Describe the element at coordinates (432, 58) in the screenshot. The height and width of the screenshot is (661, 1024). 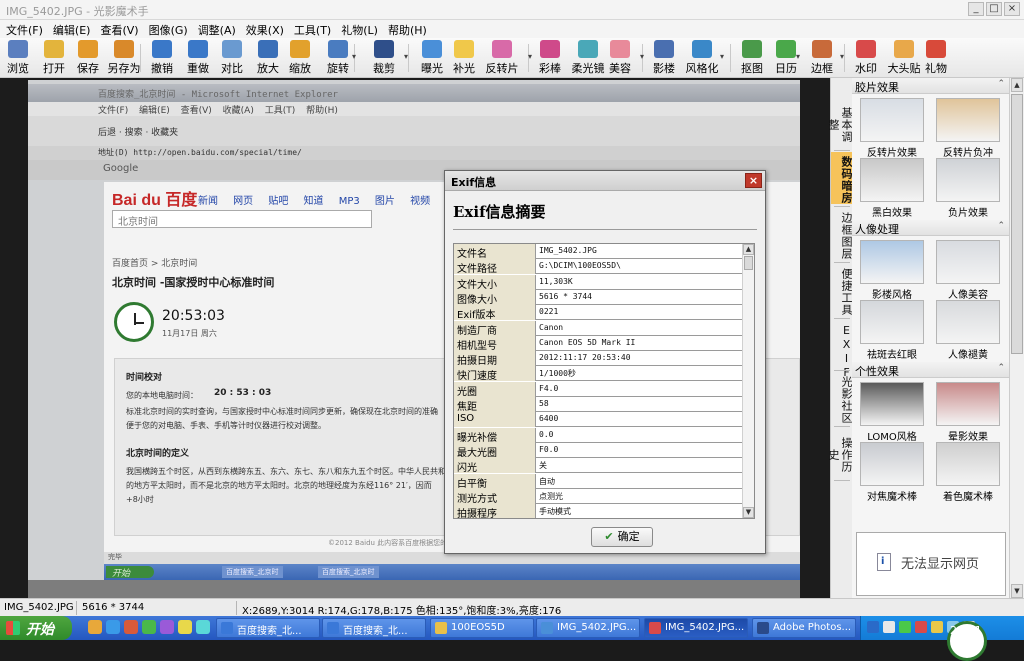
I see `tool-exposure-button: 曝光` at that location.